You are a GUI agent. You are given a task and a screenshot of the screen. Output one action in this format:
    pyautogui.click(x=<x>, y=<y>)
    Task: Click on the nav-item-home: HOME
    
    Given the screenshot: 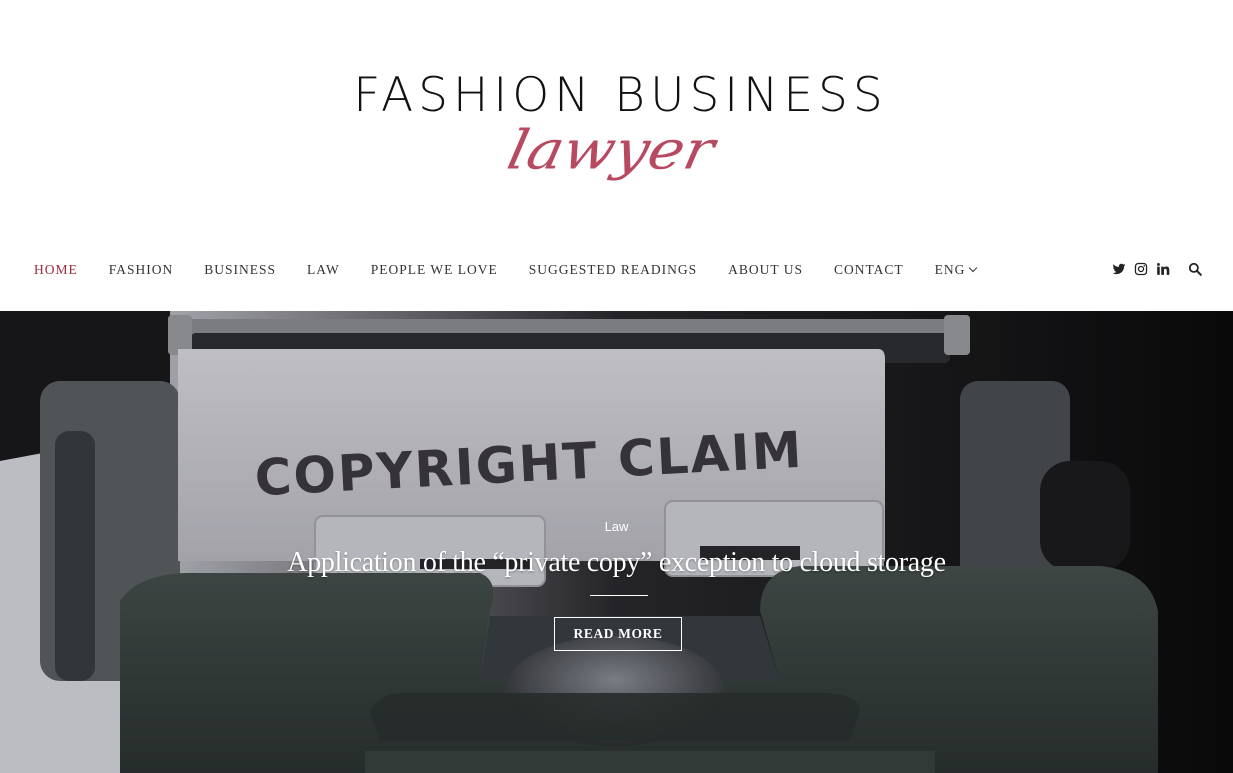 What is the action you would take?
    pyautogui.click(x=56, y=270)
    